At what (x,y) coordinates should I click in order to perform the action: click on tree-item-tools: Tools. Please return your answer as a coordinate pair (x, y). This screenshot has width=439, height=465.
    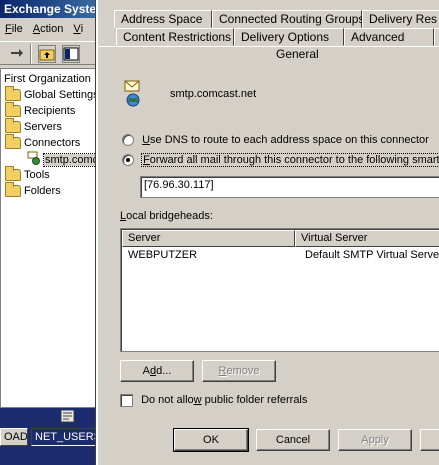
    Looking at the image, I should click on (27, 174).